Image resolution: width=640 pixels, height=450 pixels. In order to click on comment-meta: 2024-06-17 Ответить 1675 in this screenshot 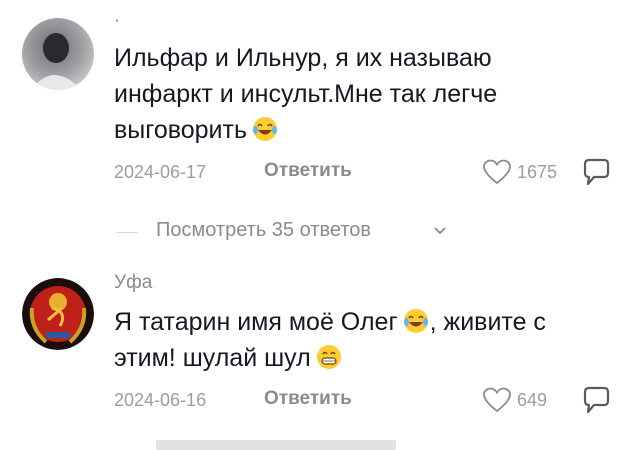, I will do `click(364, 173)`.